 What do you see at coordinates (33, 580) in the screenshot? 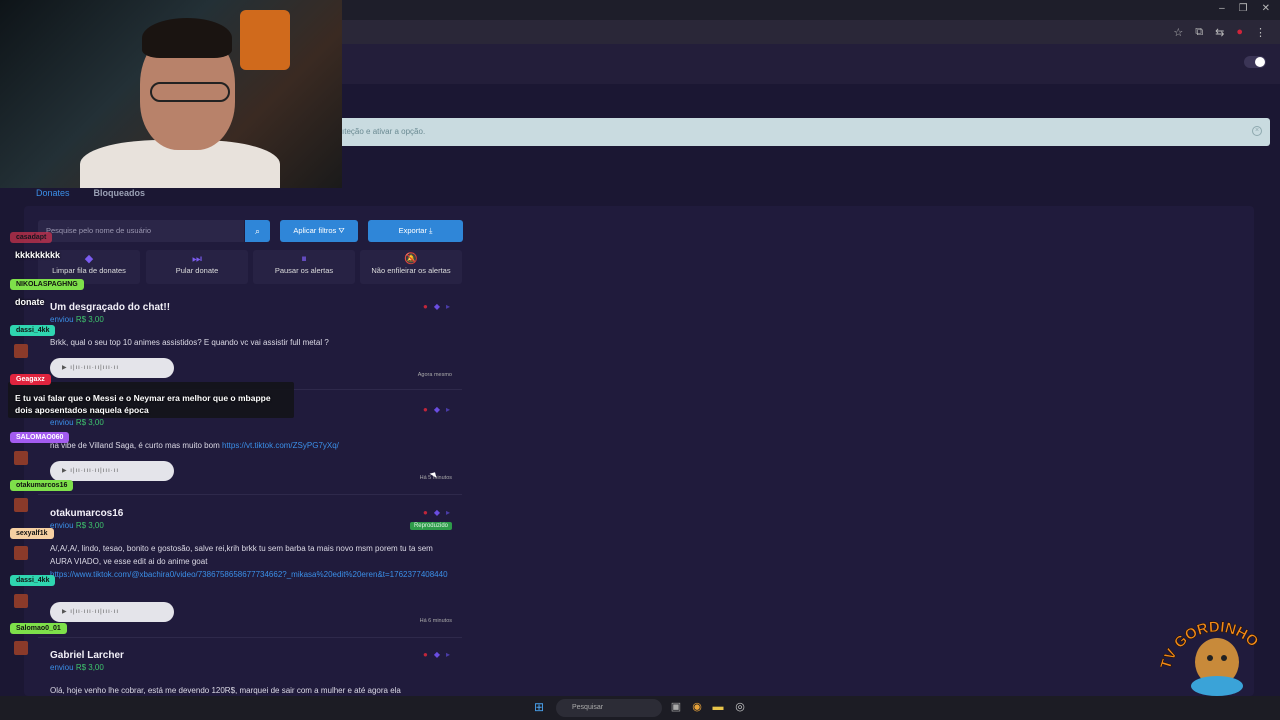
I see `chat-username: dassi_4kk` at bounding box center [33, 580].